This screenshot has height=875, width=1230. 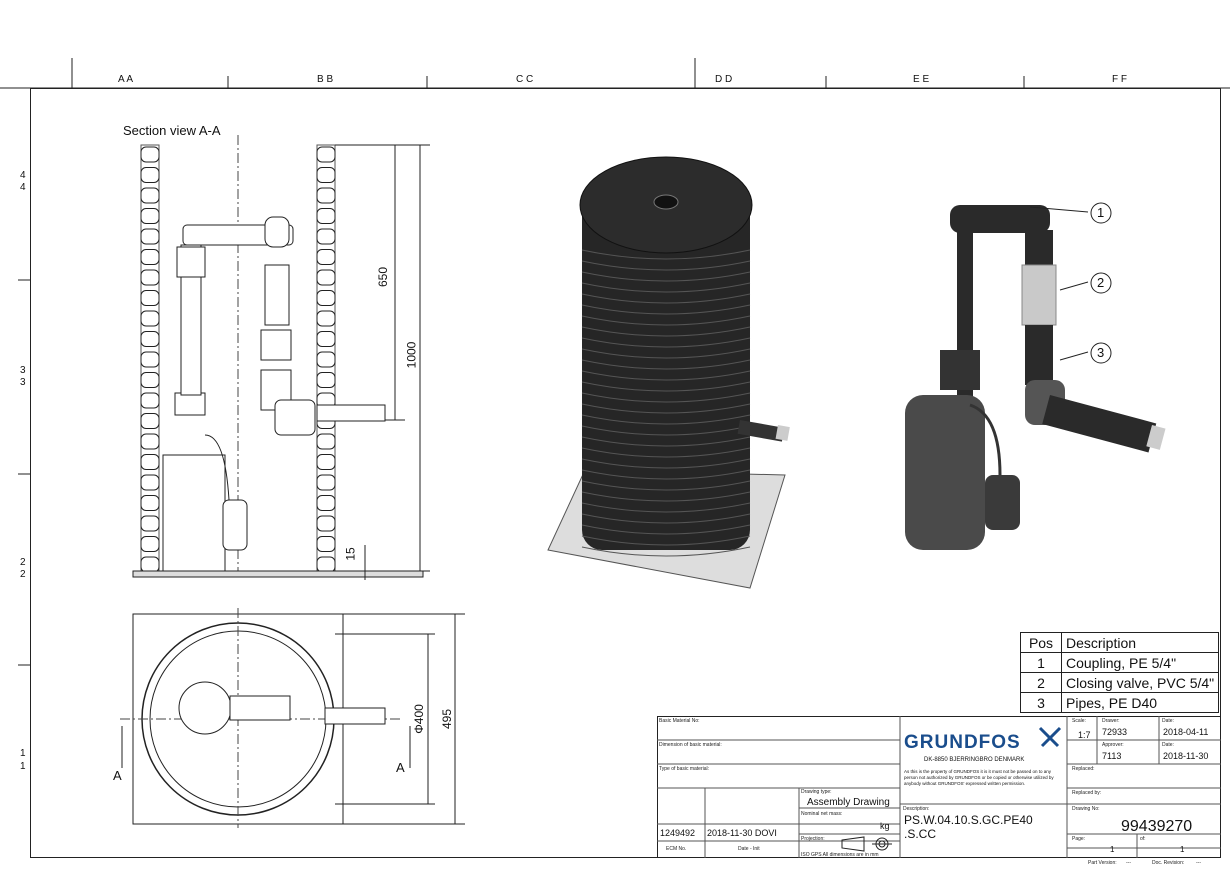 What do you see at coordinates (1101, 212) in the screenshot?
I see `callout-1: 1` at bounding box center [1101, 212].